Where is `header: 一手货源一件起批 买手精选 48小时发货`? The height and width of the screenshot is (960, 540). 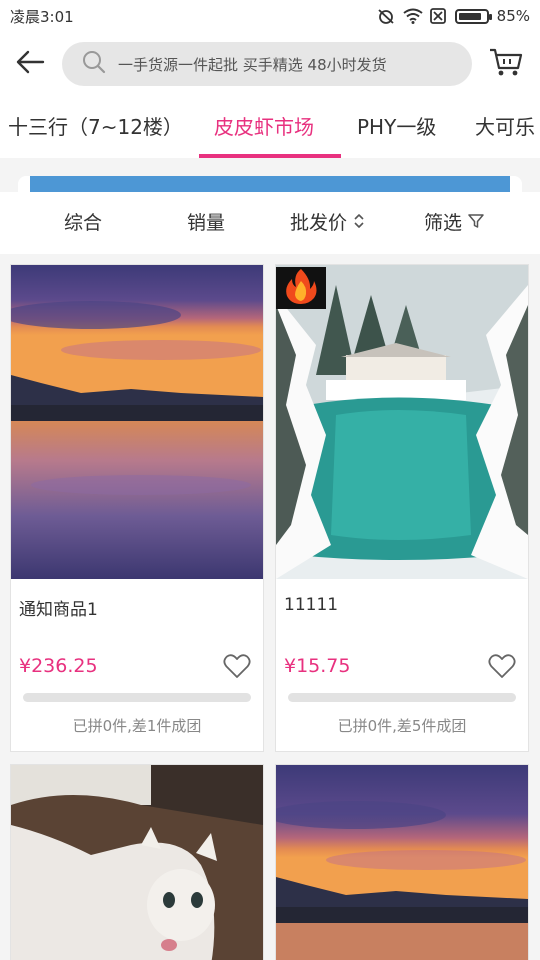
header: 一手货源一件起批 买手精选 48小时发货 is located at coordinates (270, 64).